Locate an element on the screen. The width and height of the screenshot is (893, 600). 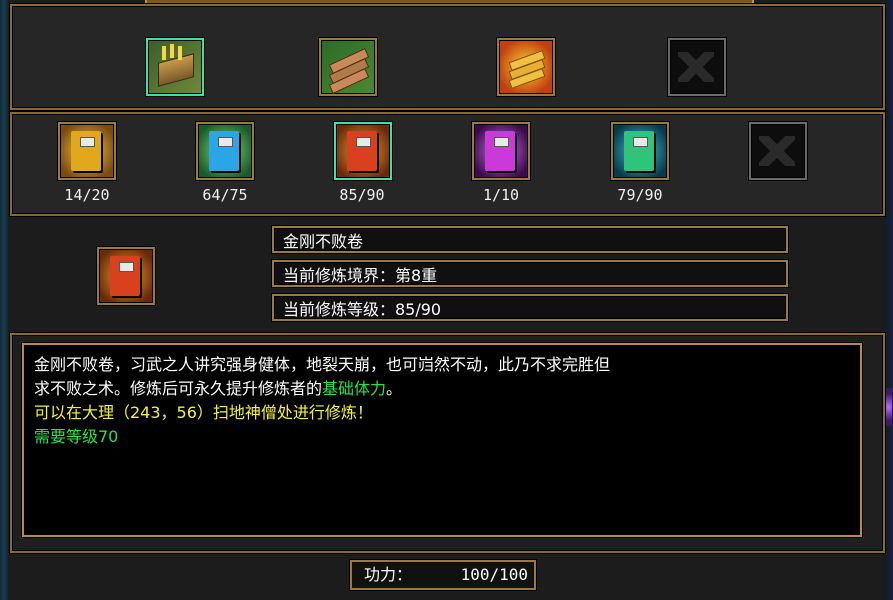
power-display: 功力： 100/100 is located at coordinates (443, 575).